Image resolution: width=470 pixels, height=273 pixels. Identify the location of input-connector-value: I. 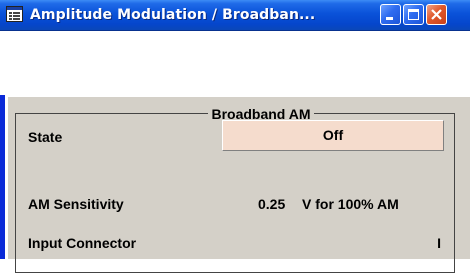
(439, 243).